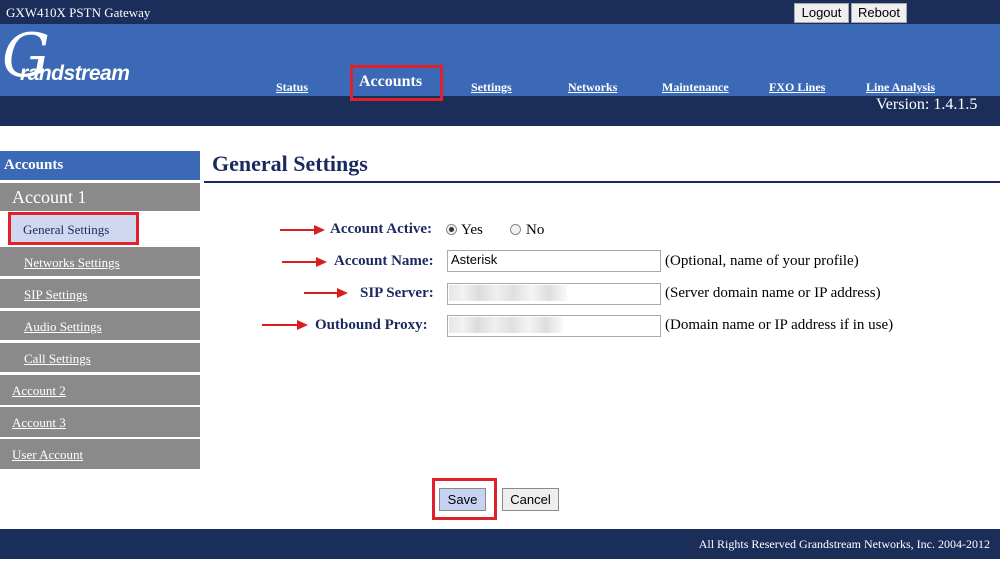  What do you see at coordinates (39, 391) in the screenshot?
I see `sidebar-account-2-label: Account 2` at bounding box center [39, 391].